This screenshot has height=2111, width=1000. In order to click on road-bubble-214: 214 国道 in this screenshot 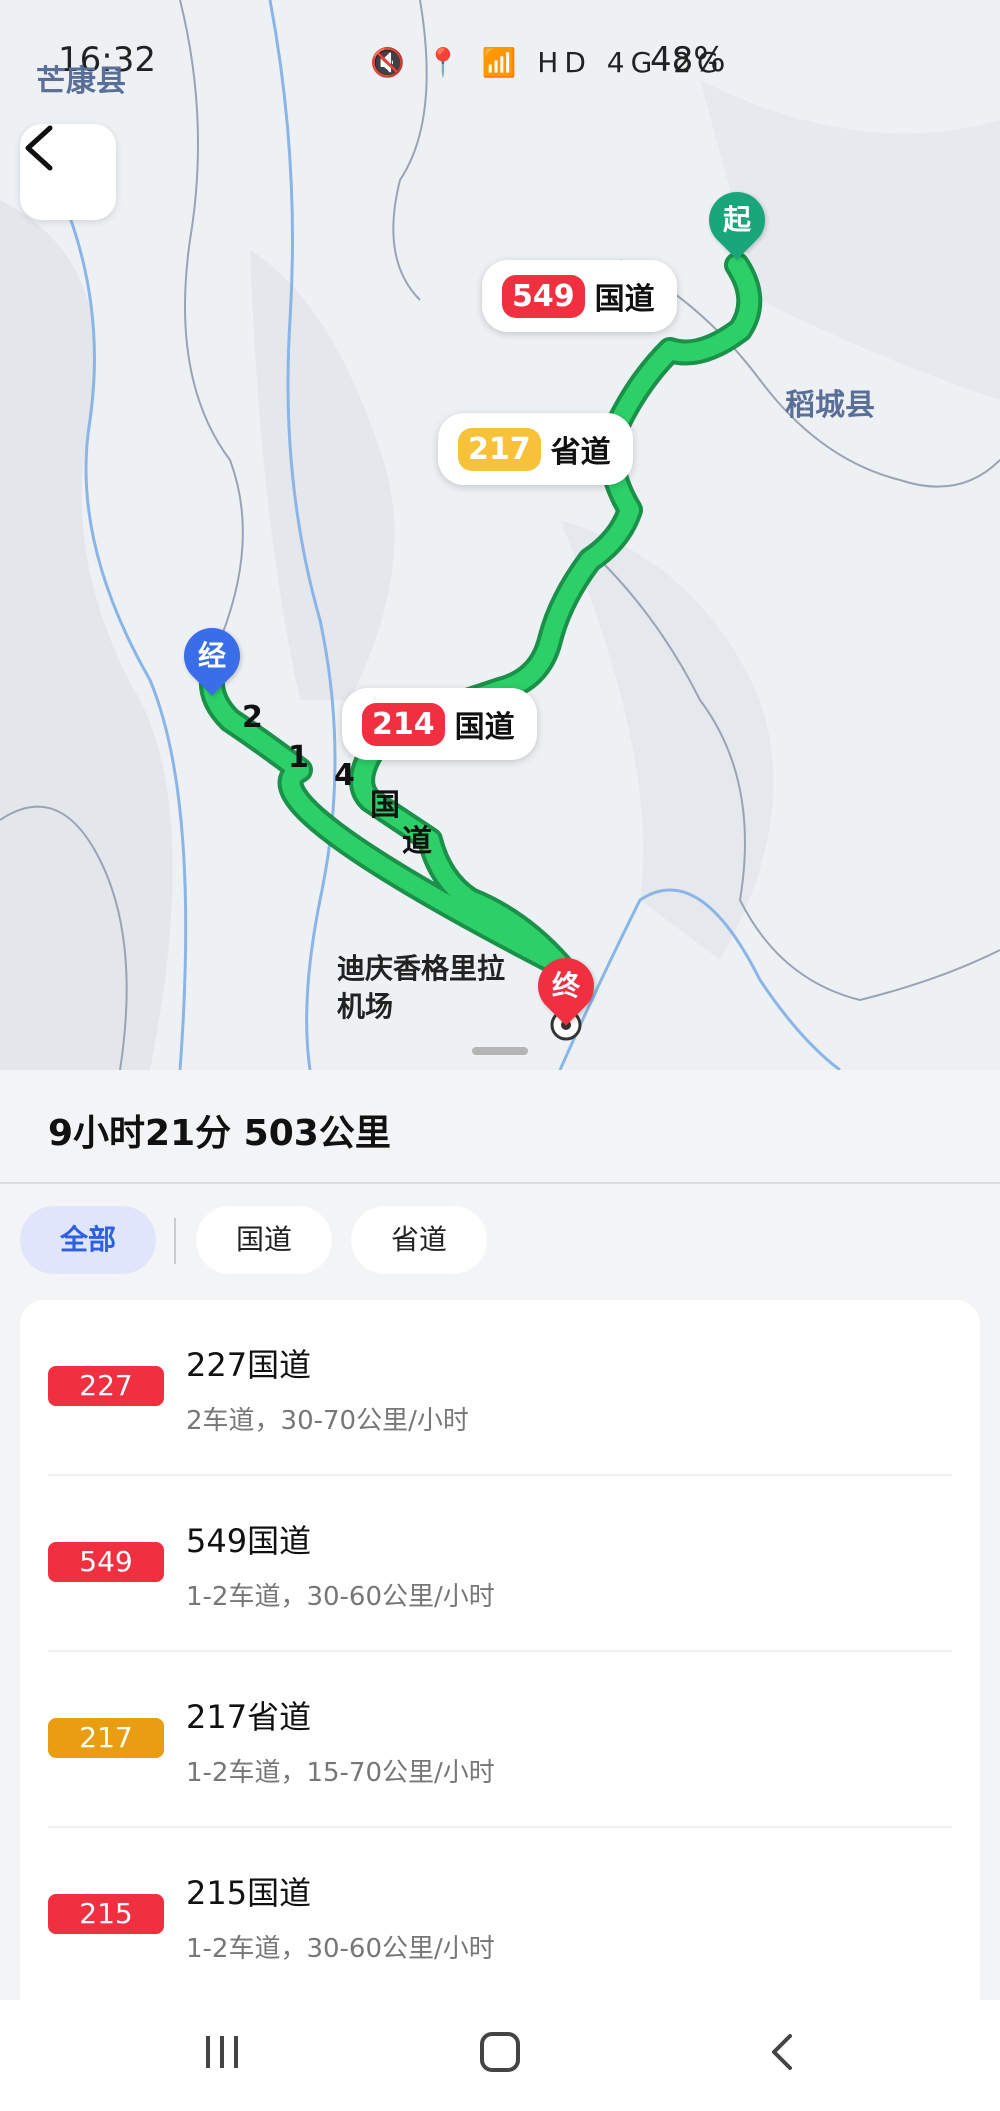, I will do `click(439, 724)`.